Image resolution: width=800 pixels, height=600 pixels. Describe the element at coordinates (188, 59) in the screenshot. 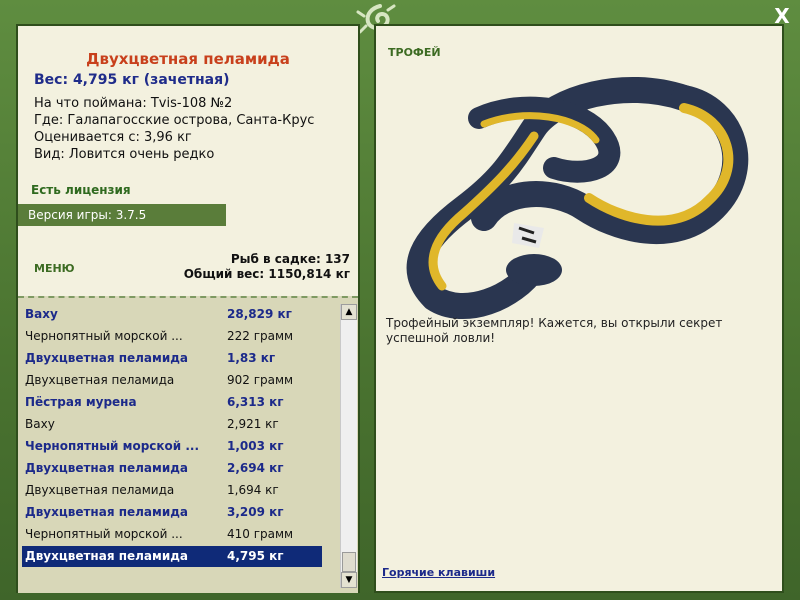

I see `fish-title: Двухцветная пеламида` at that location.